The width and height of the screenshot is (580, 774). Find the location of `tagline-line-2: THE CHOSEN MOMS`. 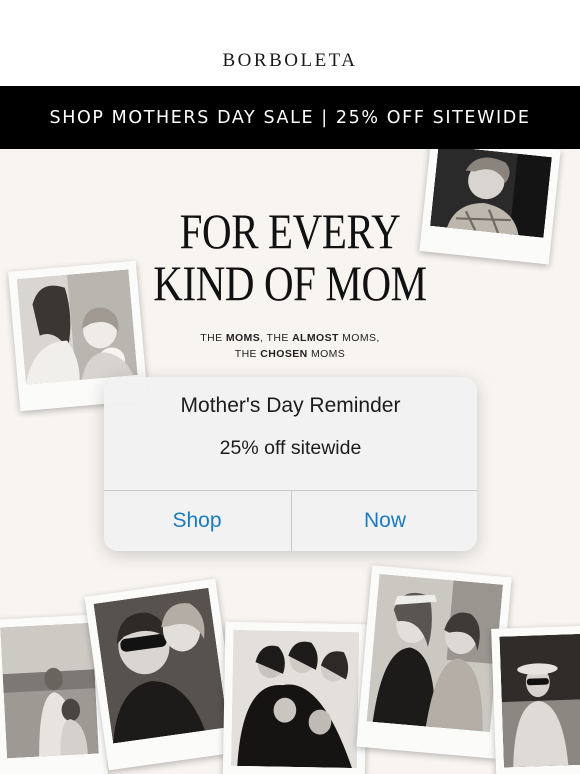

tagline-line-2: THE CHOSEN MOMS is located at coordinates (290, 354).